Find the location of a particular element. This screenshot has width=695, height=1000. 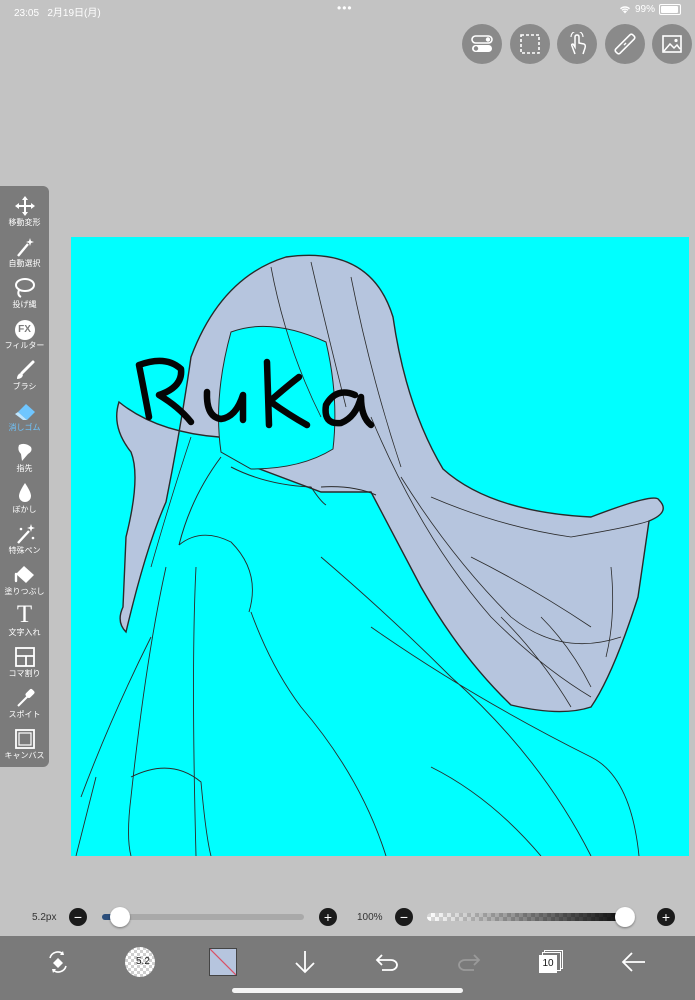

color-swatch-button is located at coordinates (223, 962).